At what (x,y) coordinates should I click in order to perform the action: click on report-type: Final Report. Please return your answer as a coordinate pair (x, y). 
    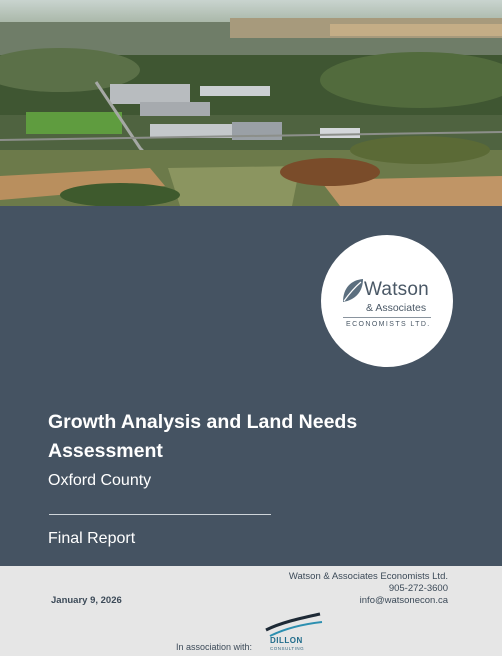
    Looking at the image, I should click on (92, 538).